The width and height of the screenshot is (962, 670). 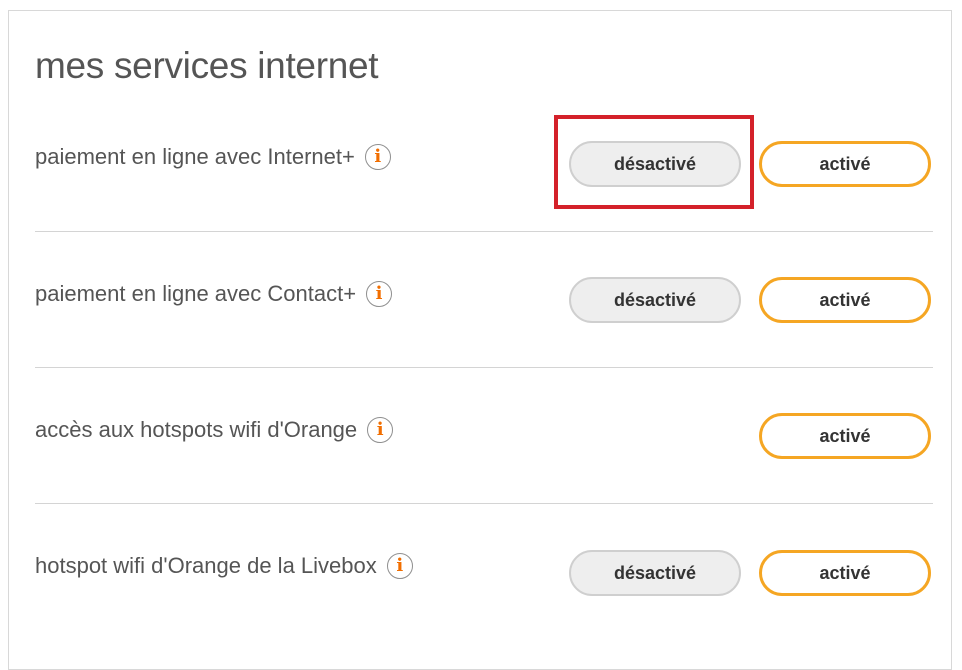 What do you see at coordinates (196, 429) in the screenshot?
I see `service-label: accès aux hotspots wifi d'Orange` at bounding box center [196, 429].